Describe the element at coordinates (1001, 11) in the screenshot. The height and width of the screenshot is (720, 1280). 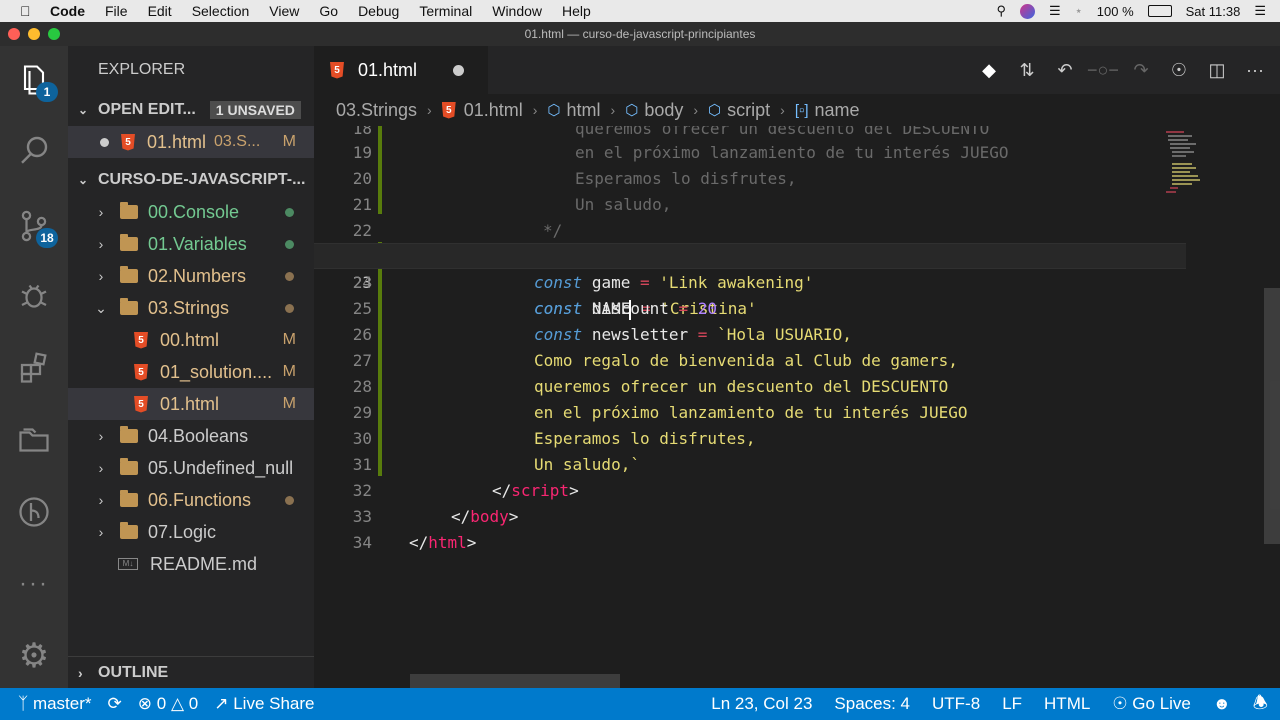
I see `spotlight-icon: ⚲` at that location.